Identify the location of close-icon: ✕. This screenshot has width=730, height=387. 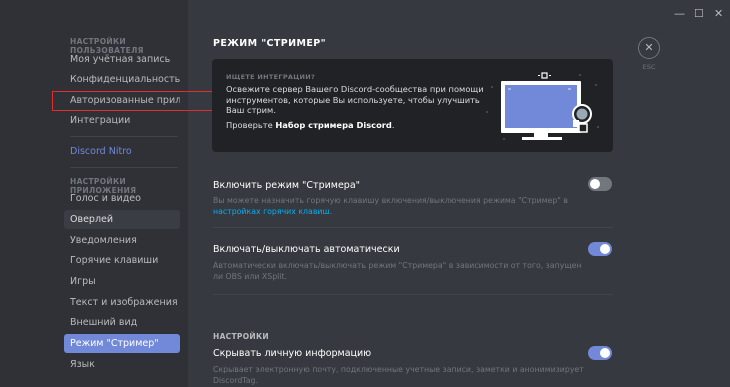
(649, 47).